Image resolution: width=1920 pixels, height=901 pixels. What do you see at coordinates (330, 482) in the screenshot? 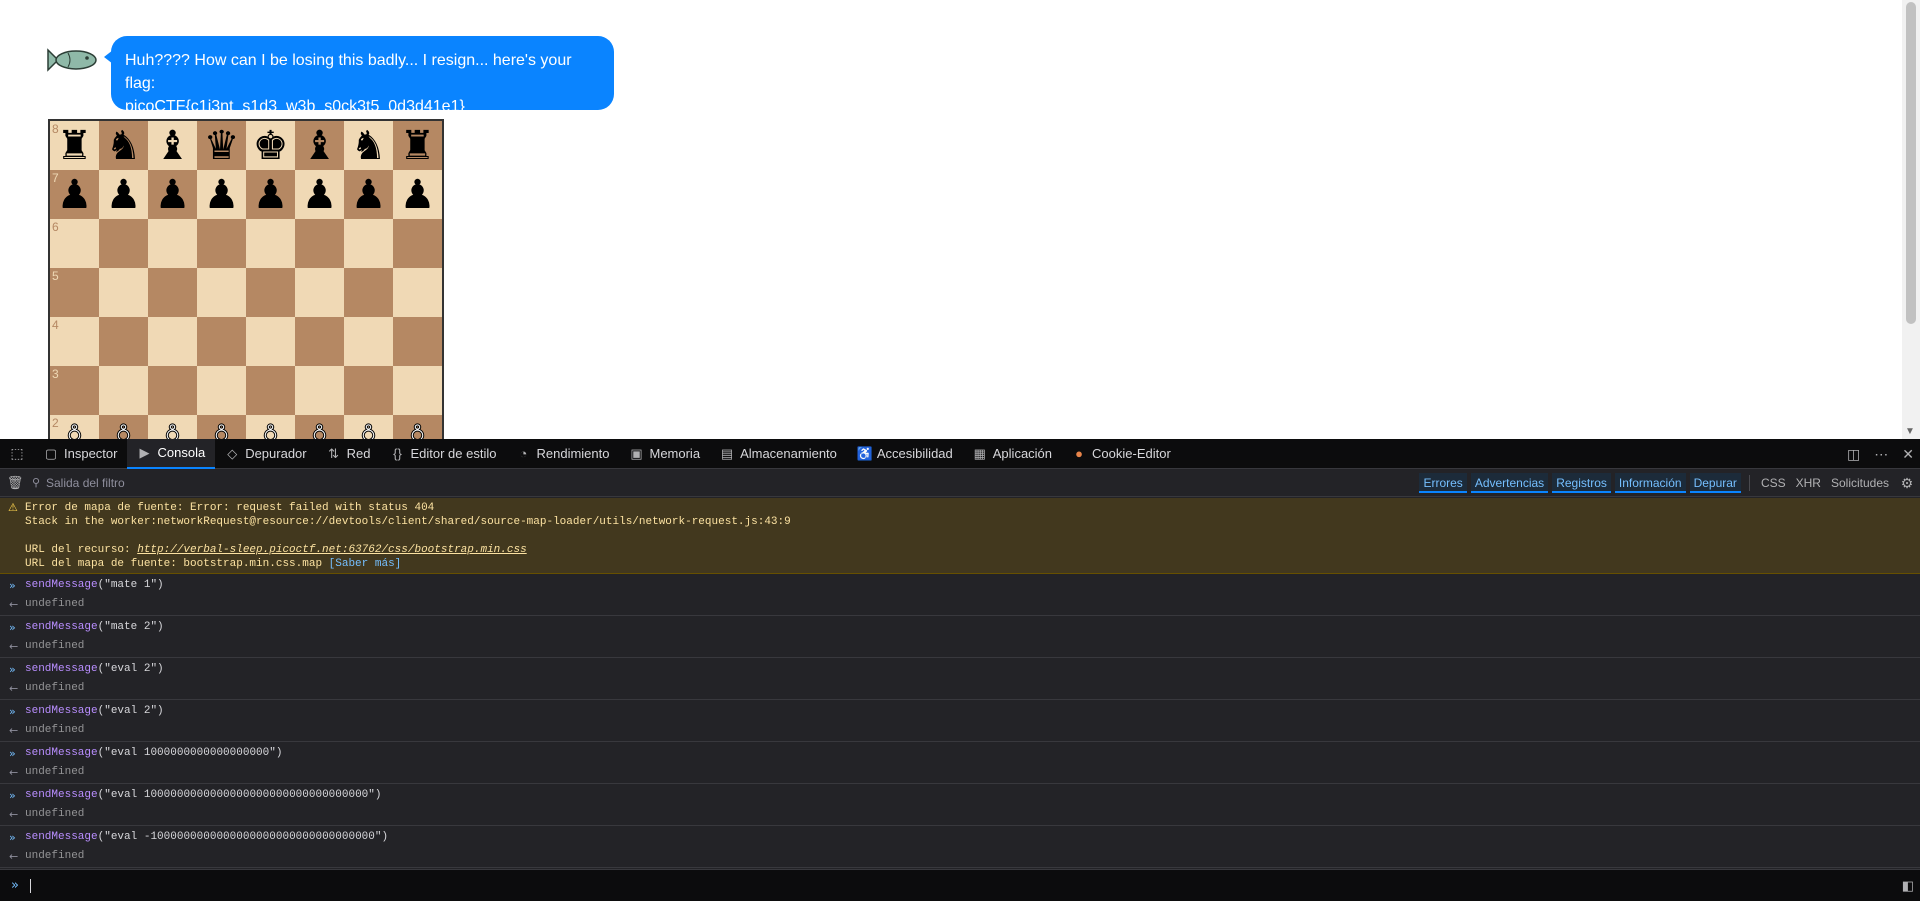
I see `filter-output-input` at bounding box center [330, 482].